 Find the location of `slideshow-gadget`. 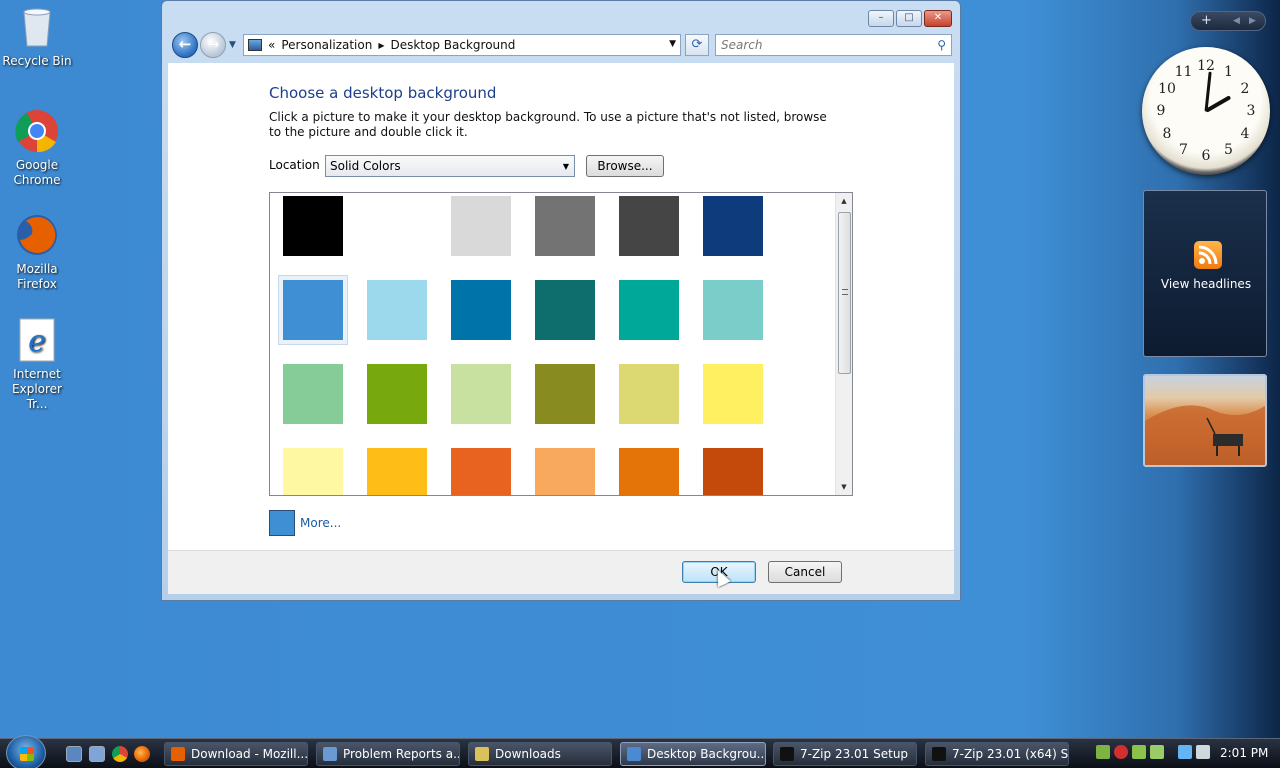

slideshow-gadget is located at coordinates (1205, 420).